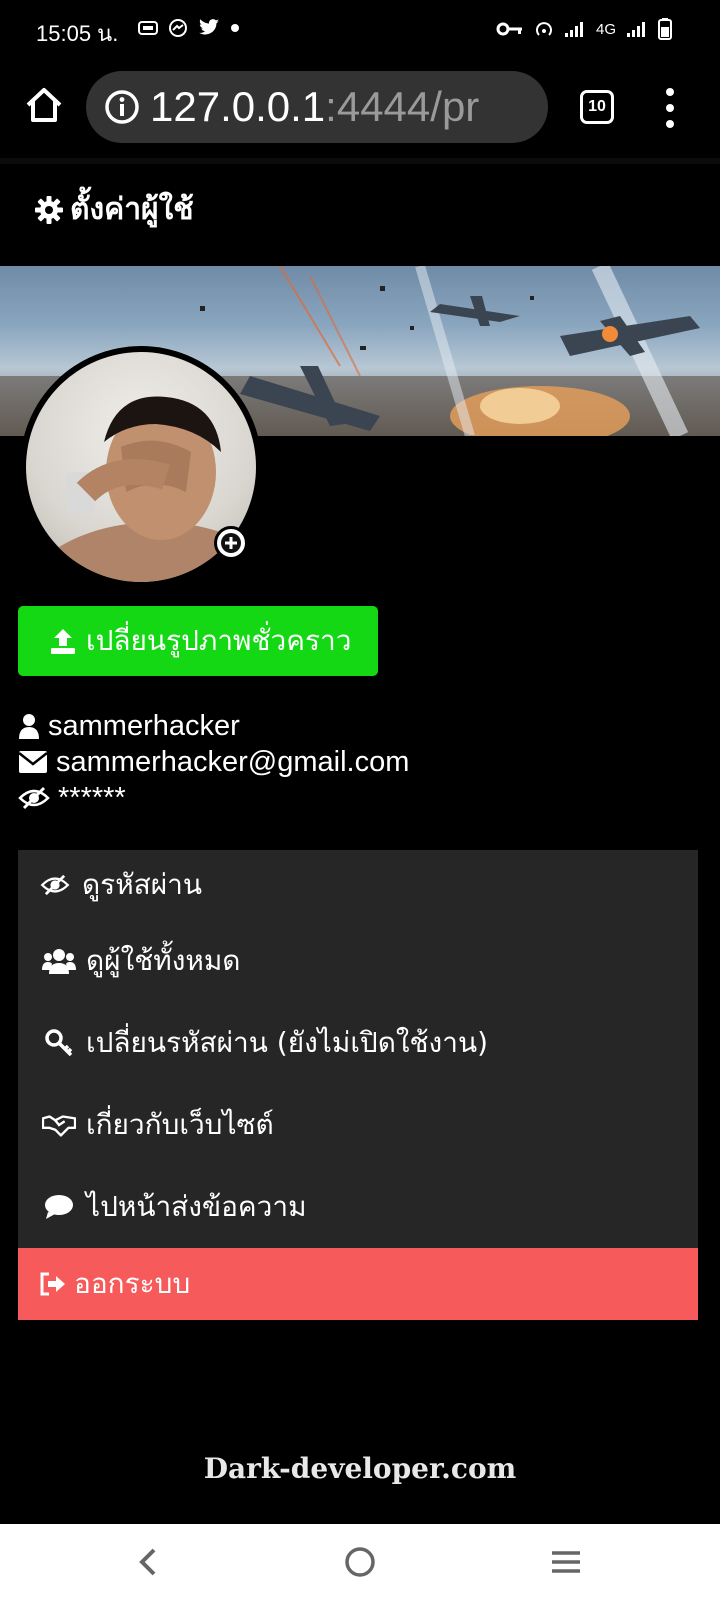  Describe the element at coordinates (670, 108) in the screenshot. I see `overflow-menu-icon` at that location.